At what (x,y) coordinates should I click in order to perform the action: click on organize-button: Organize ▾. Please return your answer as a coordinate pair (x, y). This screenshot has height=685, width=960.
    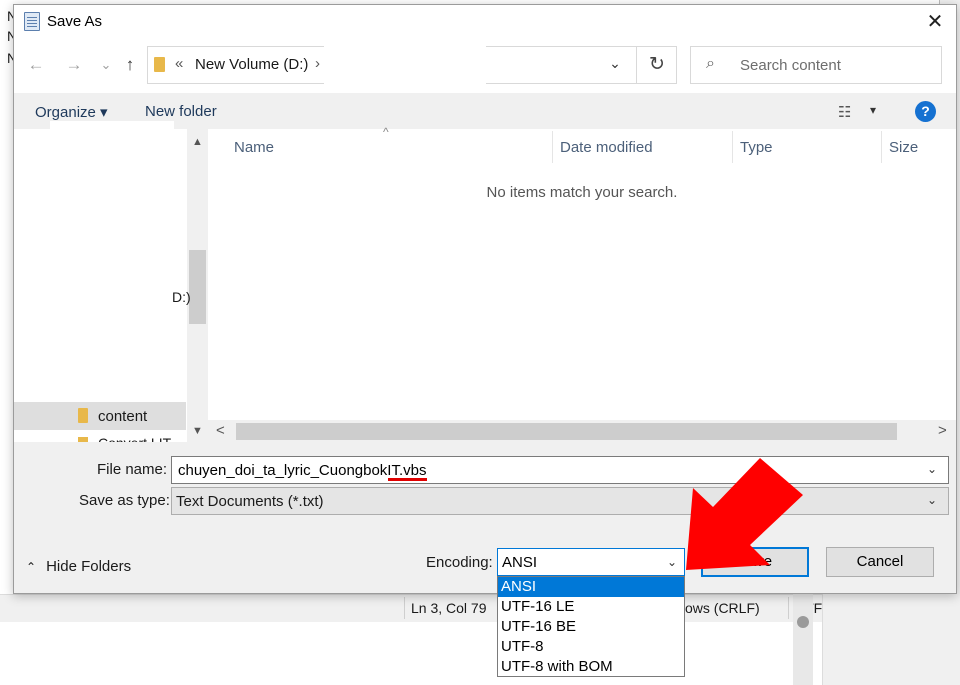
    Looking at the image, I should click on (71, 112).